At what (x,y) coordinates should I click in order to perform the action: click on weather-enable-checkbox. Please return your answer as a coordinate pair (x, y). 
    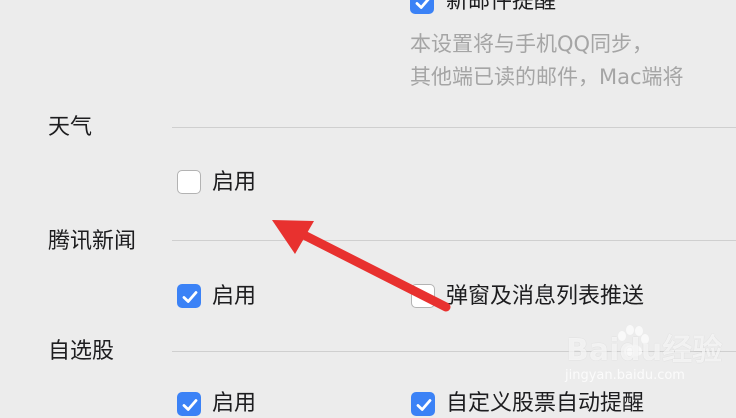
    Looking at the image, I should click on (189, 182).